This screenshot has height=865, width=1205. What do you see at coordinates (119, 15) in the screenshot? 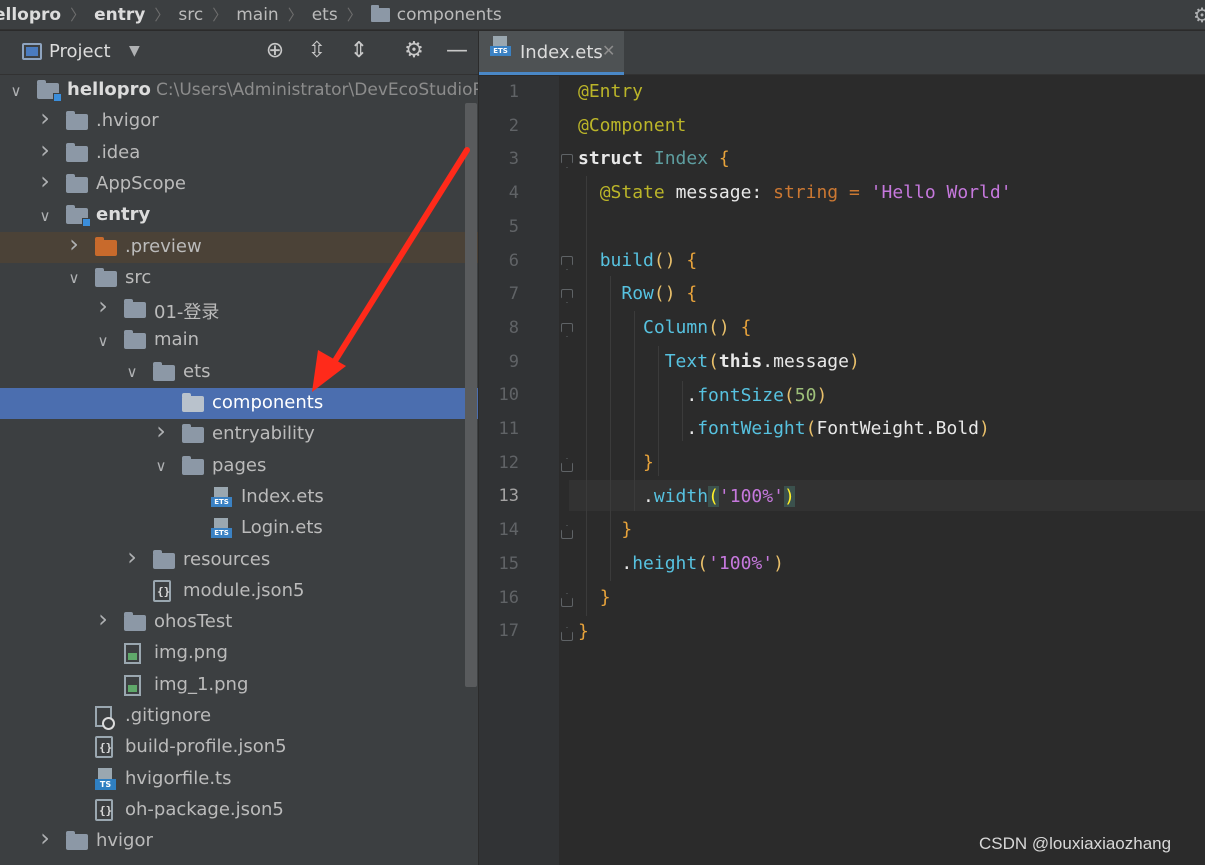
I see `breadcrumb-item-entry: entry` at bounding box center [119, 15].